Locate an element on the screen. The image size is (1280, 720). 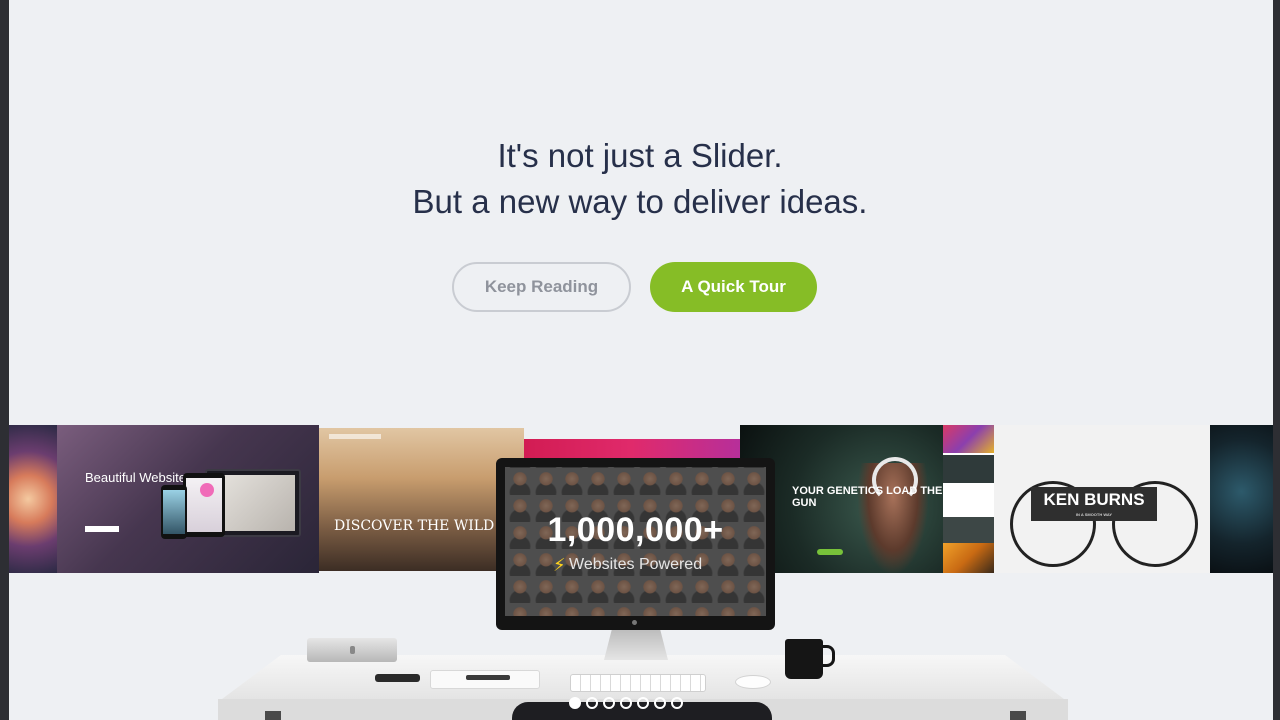
hero-line-1: It's not just a Slider. is located at coordinates (640, 155).